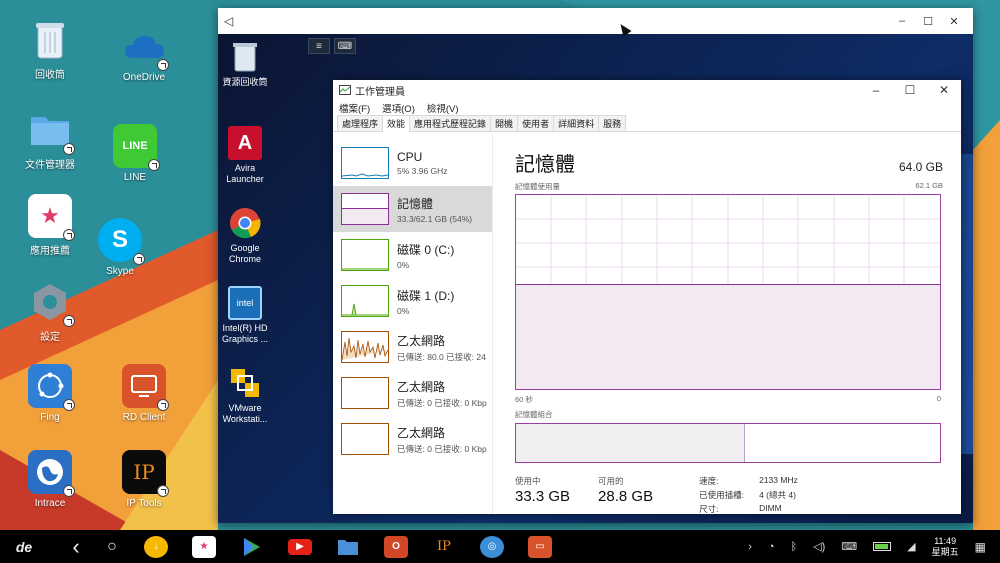  Describe the element at coordinates (245, 235) in the screenshot. I see `win-desktop-icon-chrome: Google Chrome` at that location.